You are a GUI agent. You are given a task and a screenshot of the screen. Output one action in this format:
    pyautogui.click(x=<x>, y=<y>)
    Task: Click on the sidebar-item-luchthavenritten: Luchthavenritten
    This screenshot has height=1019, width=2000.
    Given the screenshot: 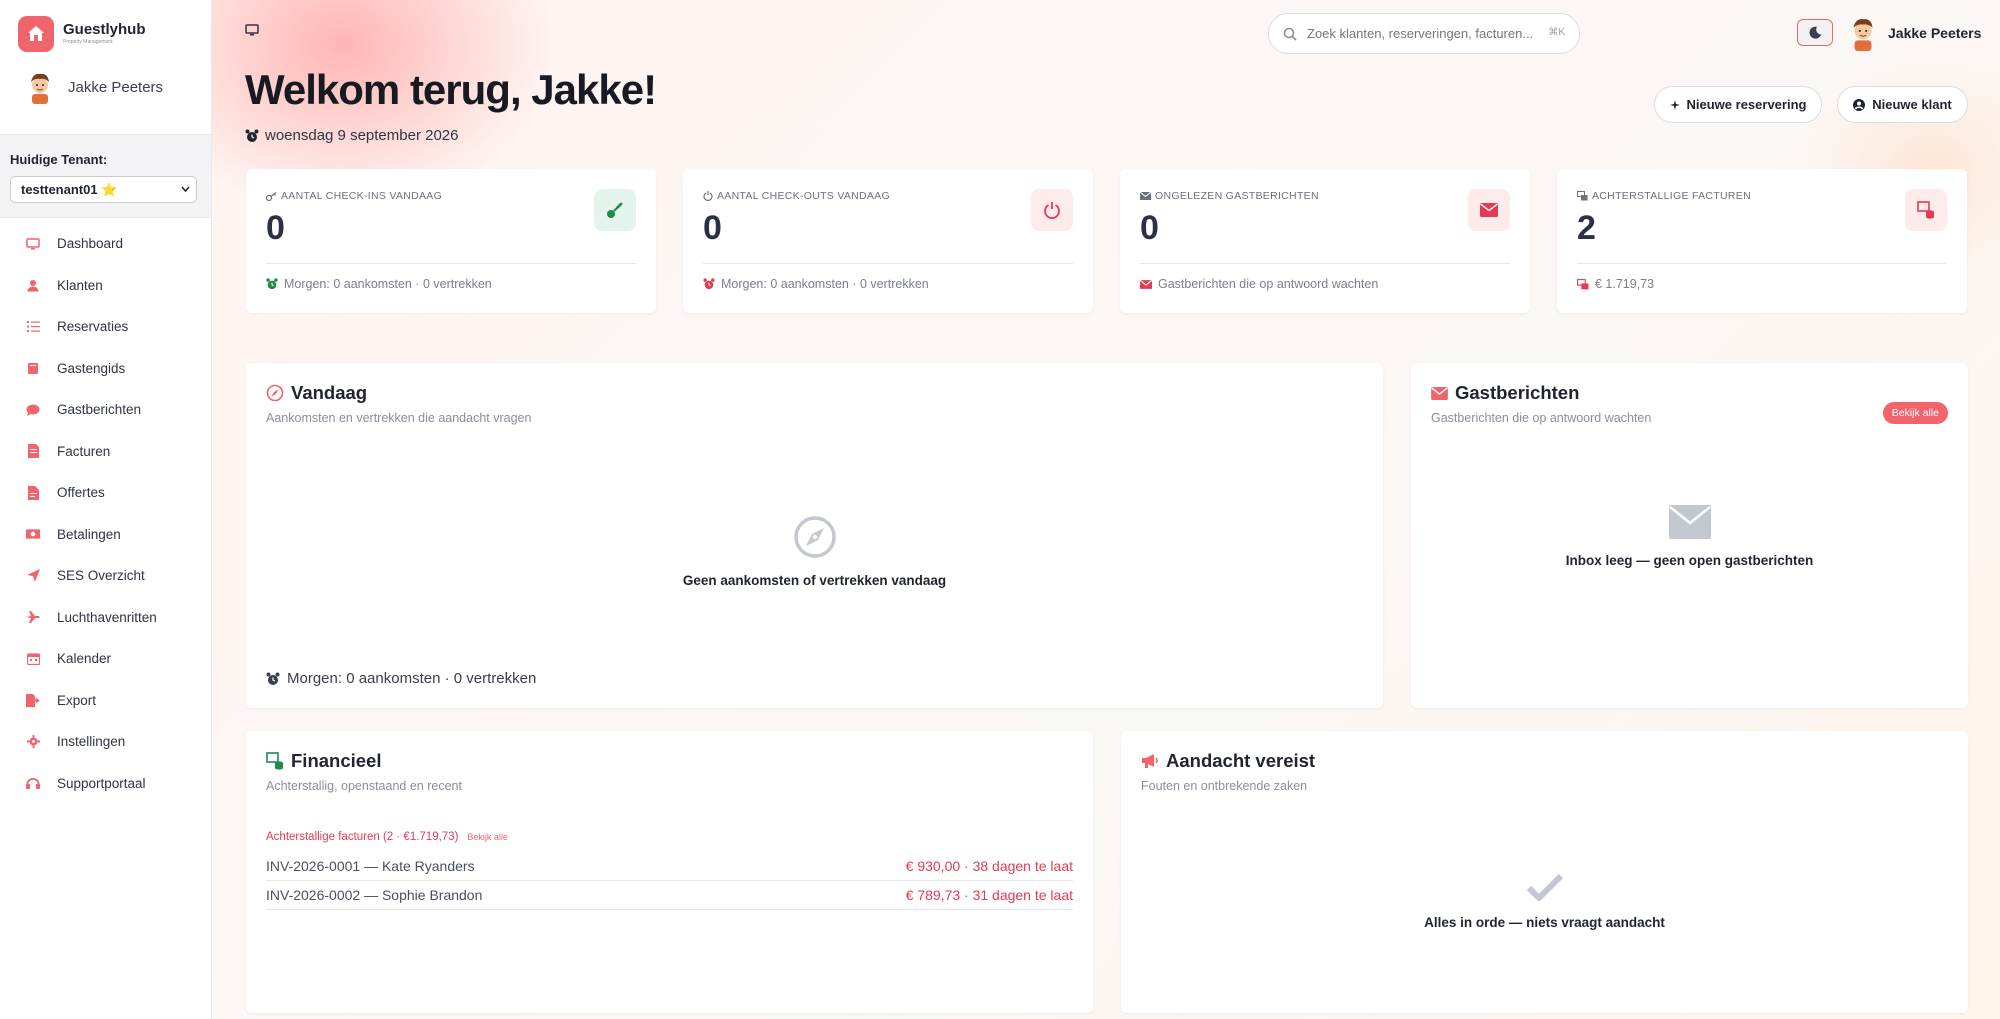 What is the action you would take?
    pyautogui.click(x=105, y=618)
    